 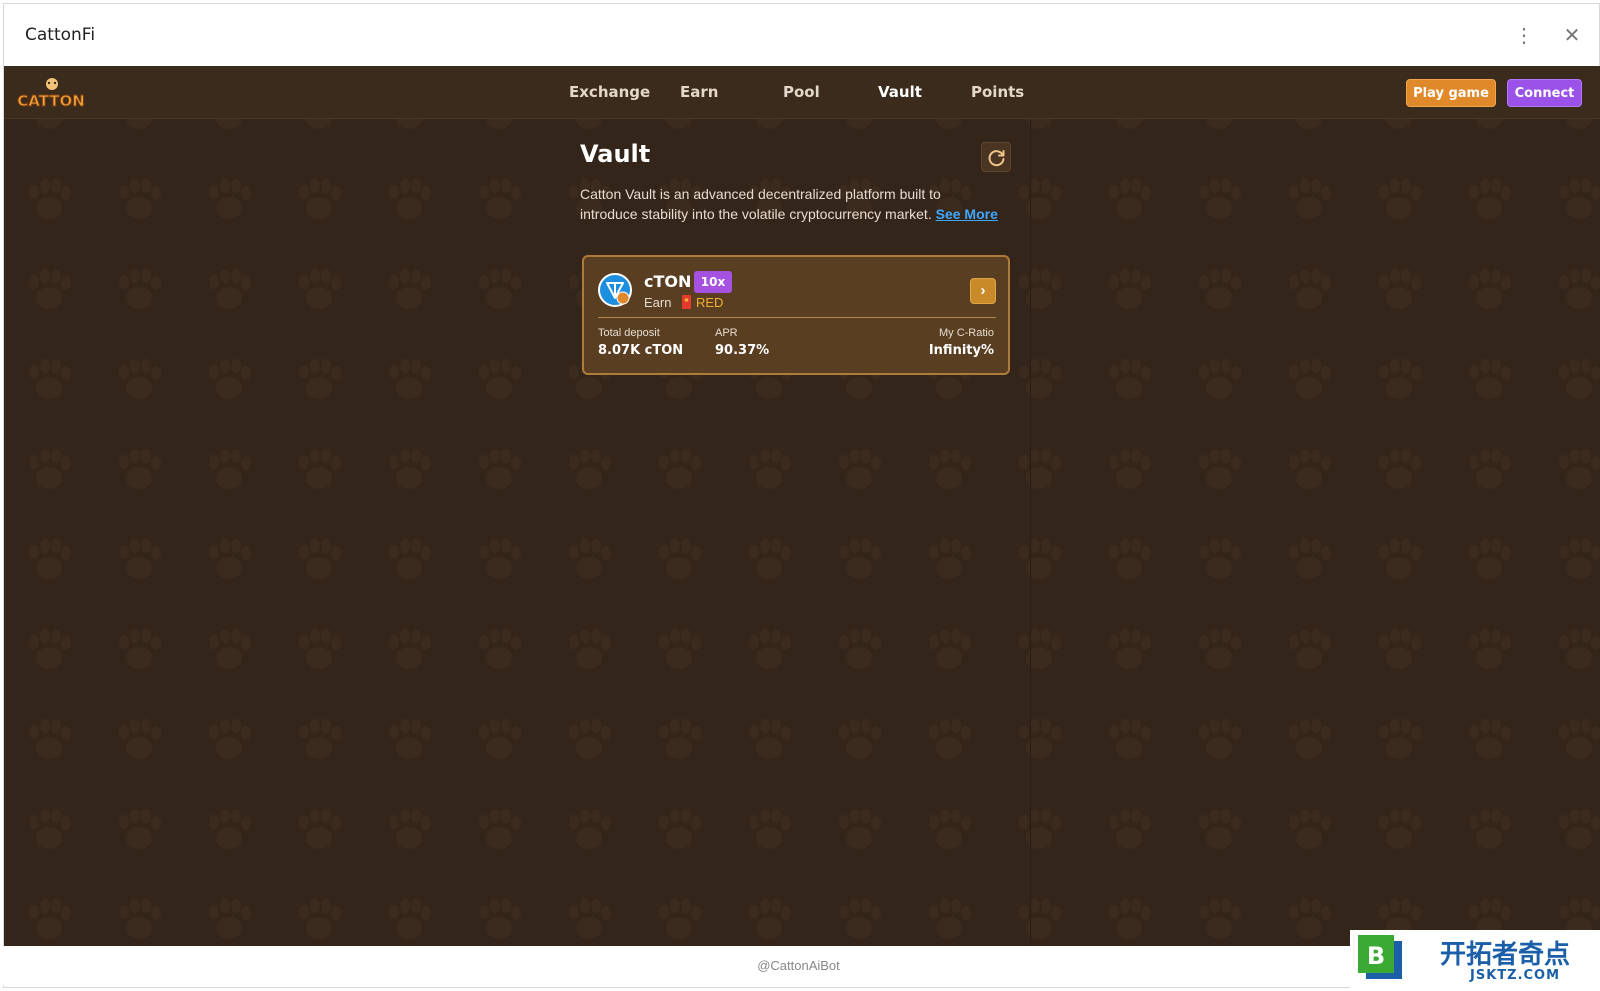 I want to click on c-ratio-value: Infinity%, so click(x=961, y=350).